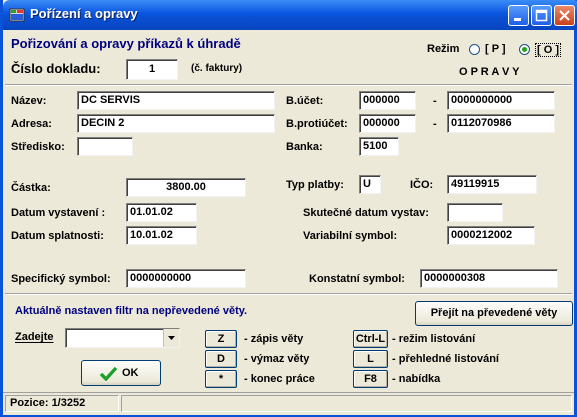  I want to click on bucet-prefix-field: 000000, so click(387, 100).